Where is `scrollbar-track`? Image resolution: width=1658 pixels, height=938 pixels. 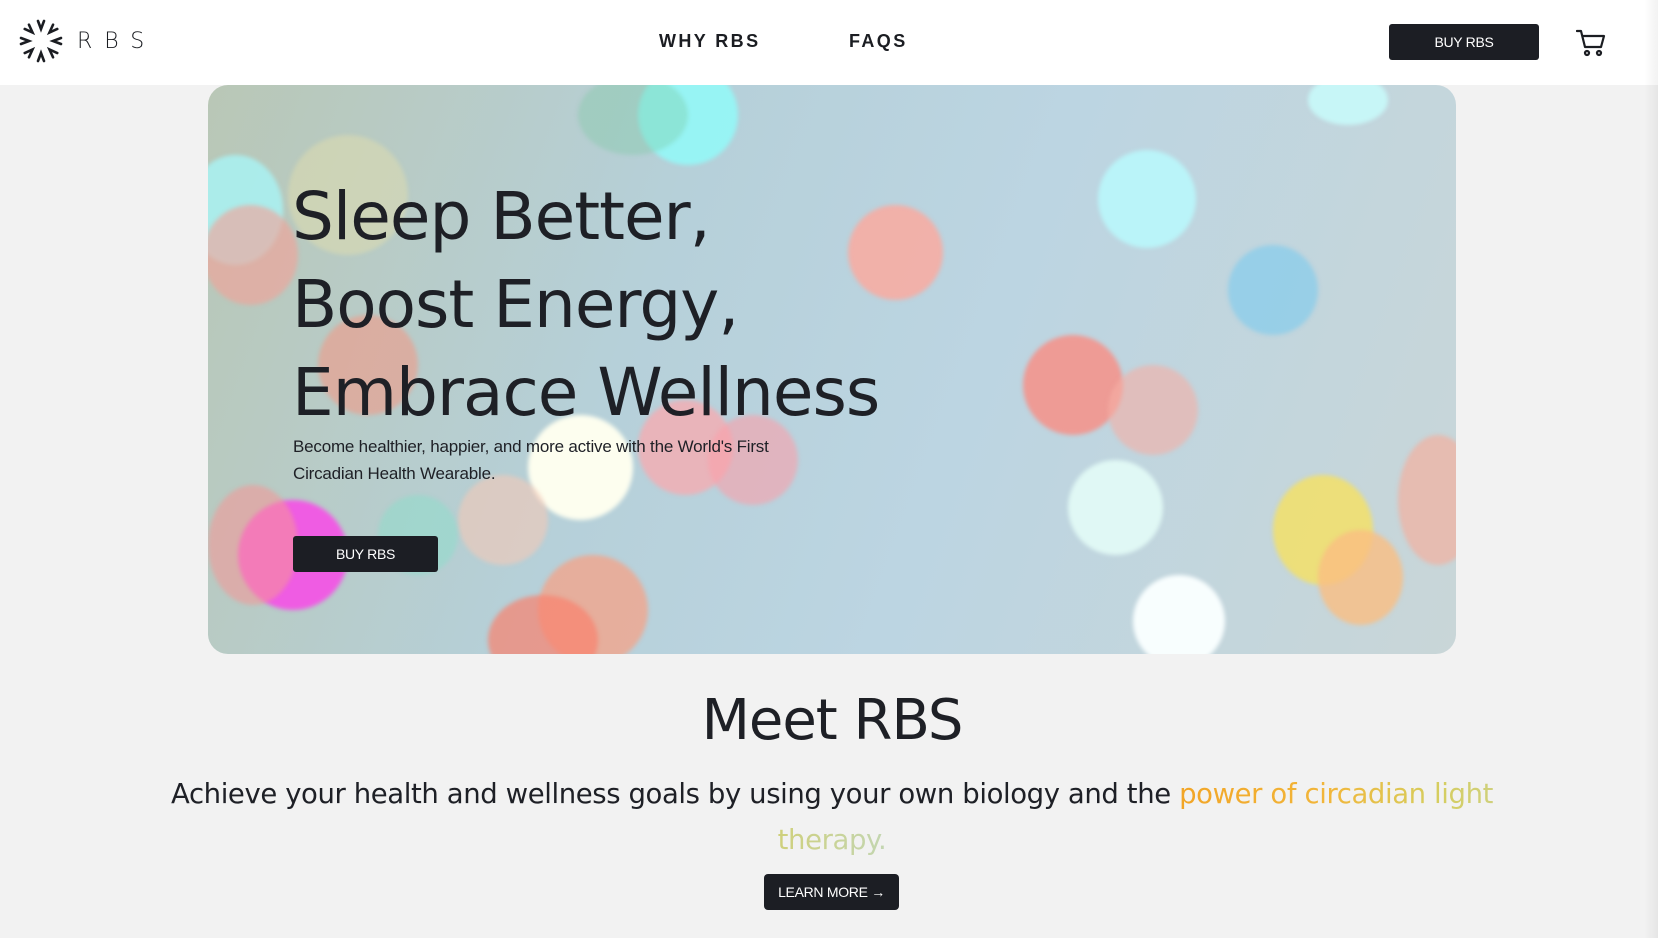
scrollbar-track is located at coordinates (1651, 469).